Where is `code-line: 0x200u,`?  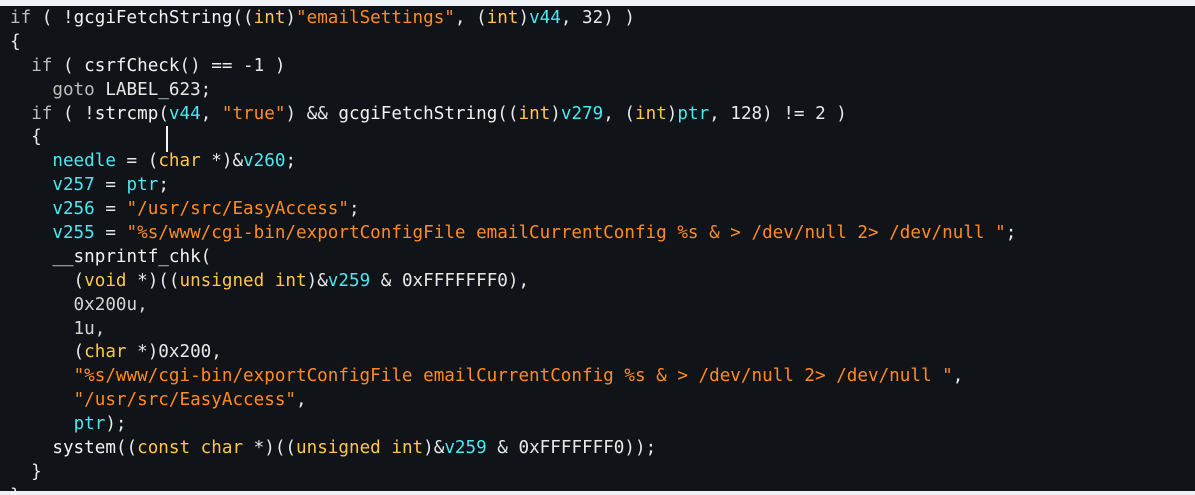 code-line: 0x200u, is located at coordinates (513, 306).